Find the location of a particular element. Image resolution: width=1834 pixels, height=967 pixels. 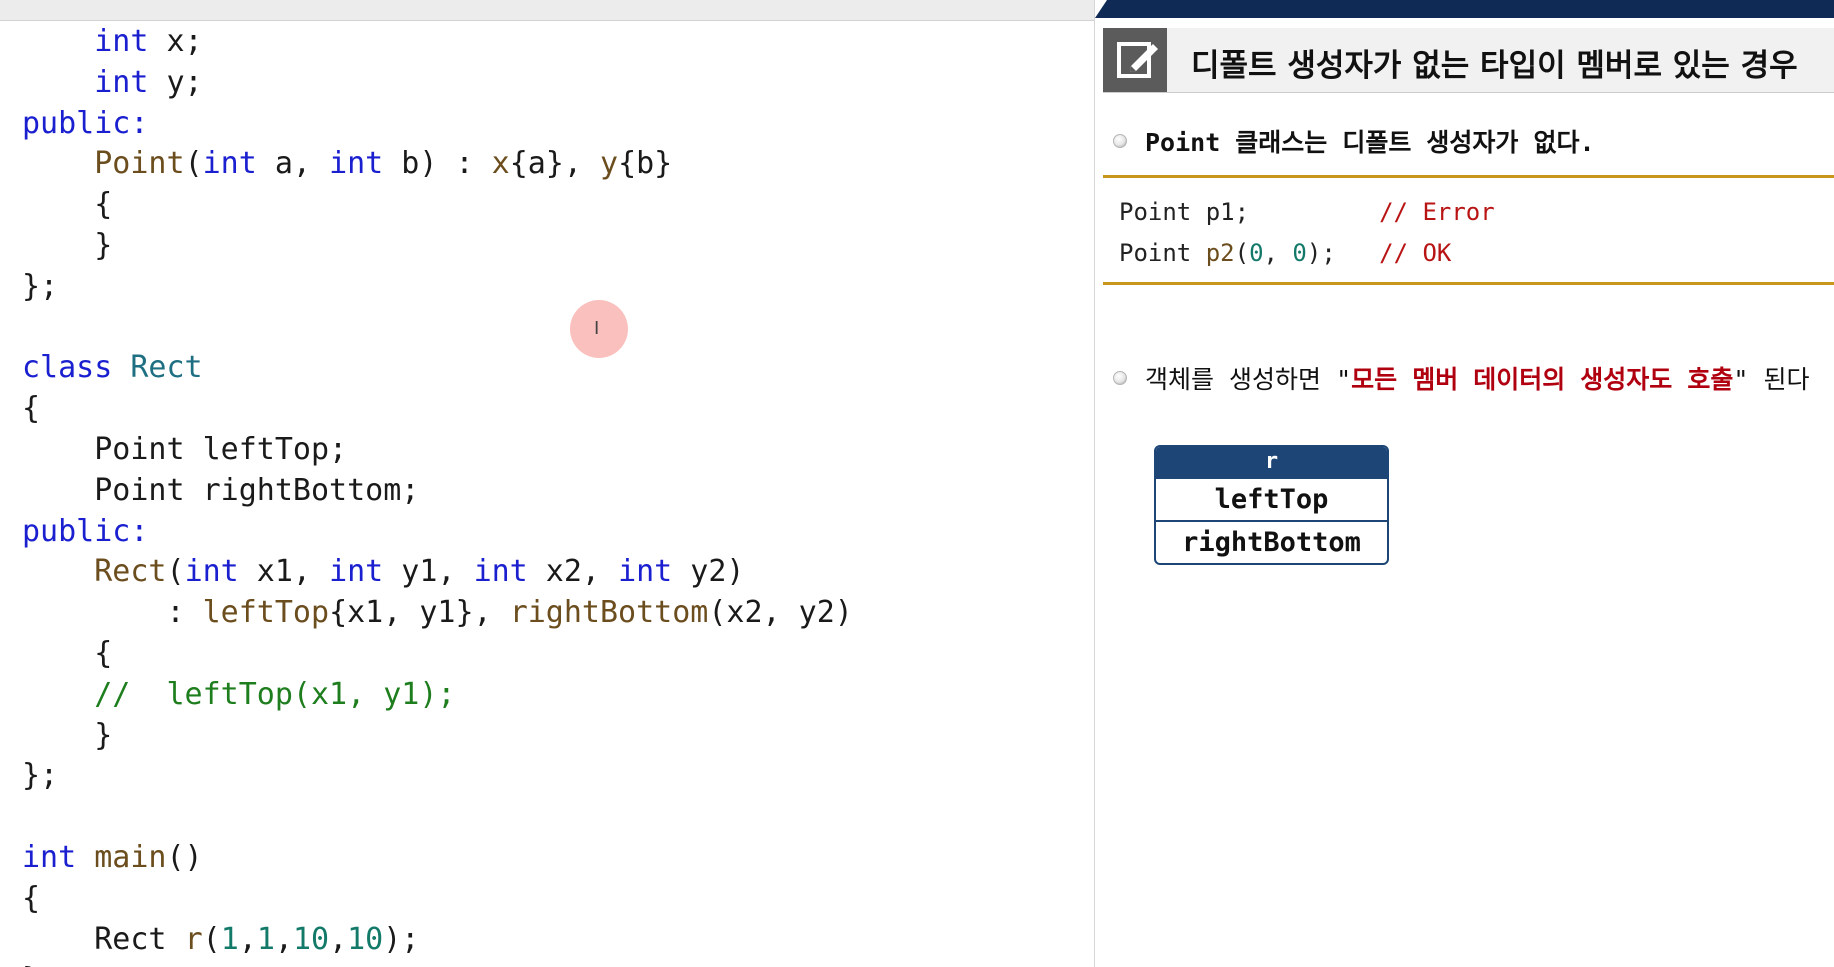

snippet-line2-sep: , is located at coordinates (1278, 253).